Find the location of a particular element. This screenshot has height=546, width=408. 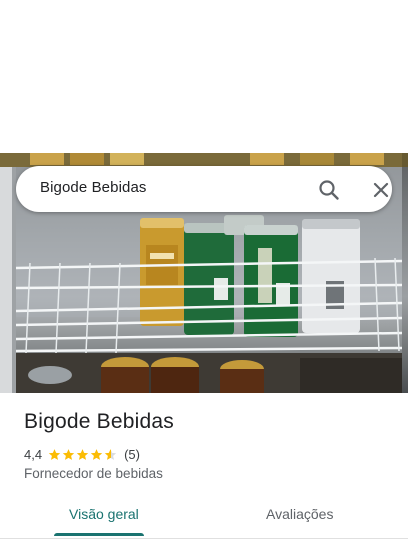

rating-value: 4,4 is located at coordinates (33, 454).